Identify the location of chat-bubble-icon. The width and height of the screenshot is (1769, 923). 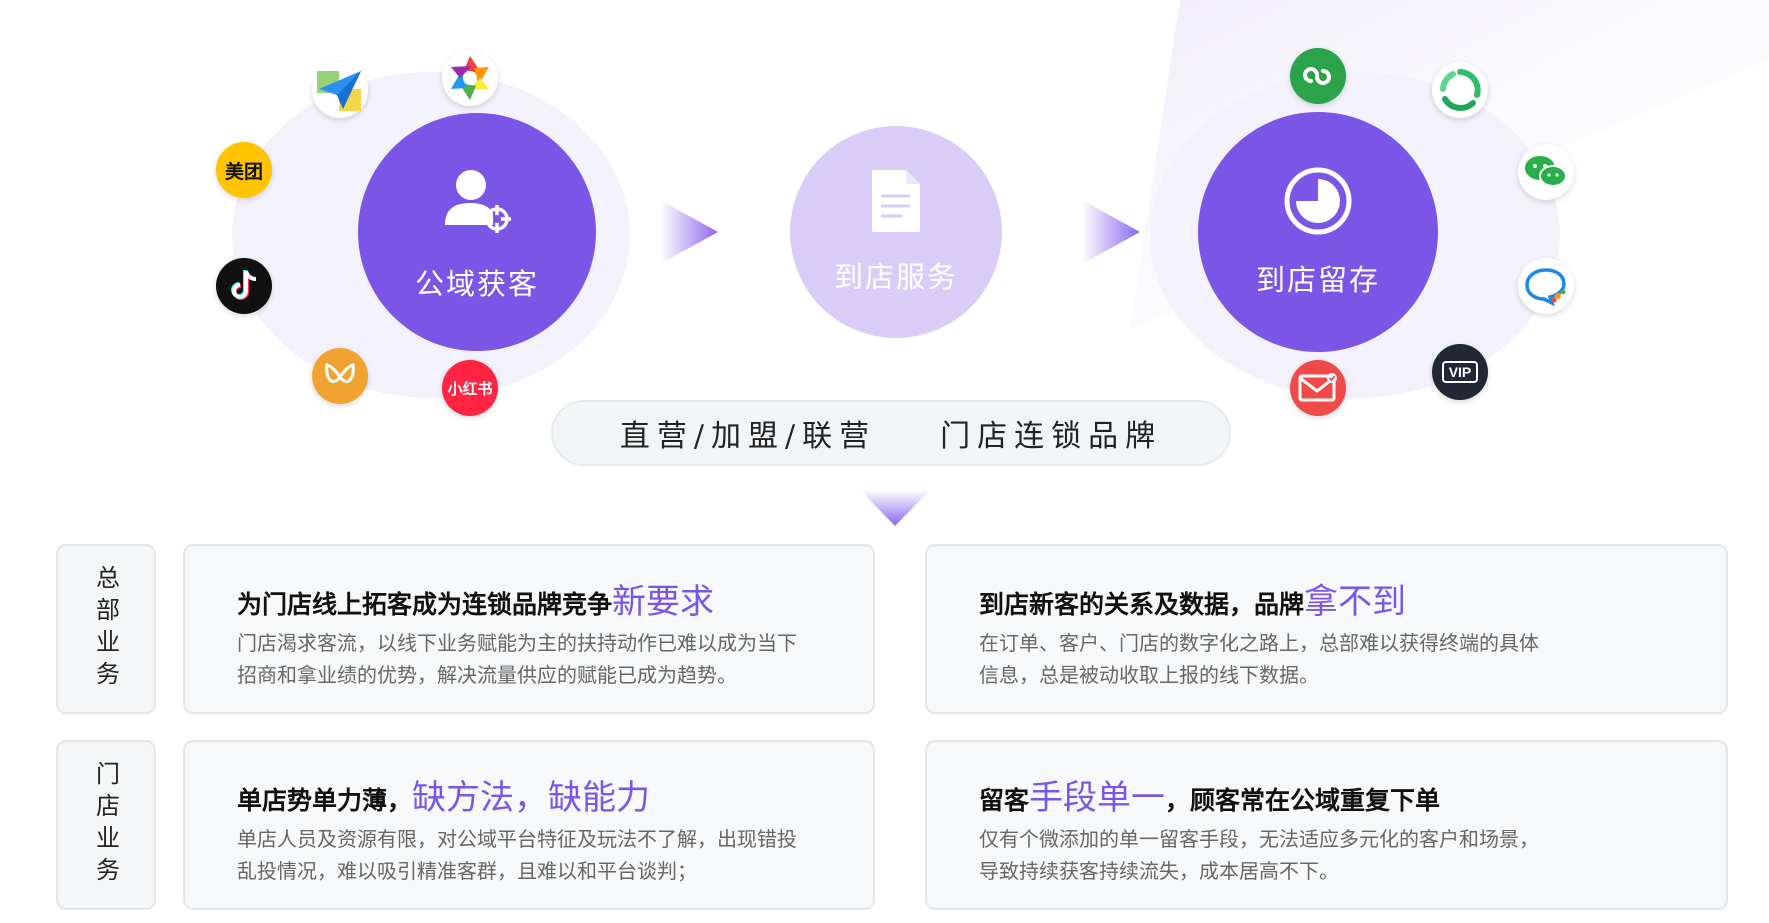
(1546, 286).